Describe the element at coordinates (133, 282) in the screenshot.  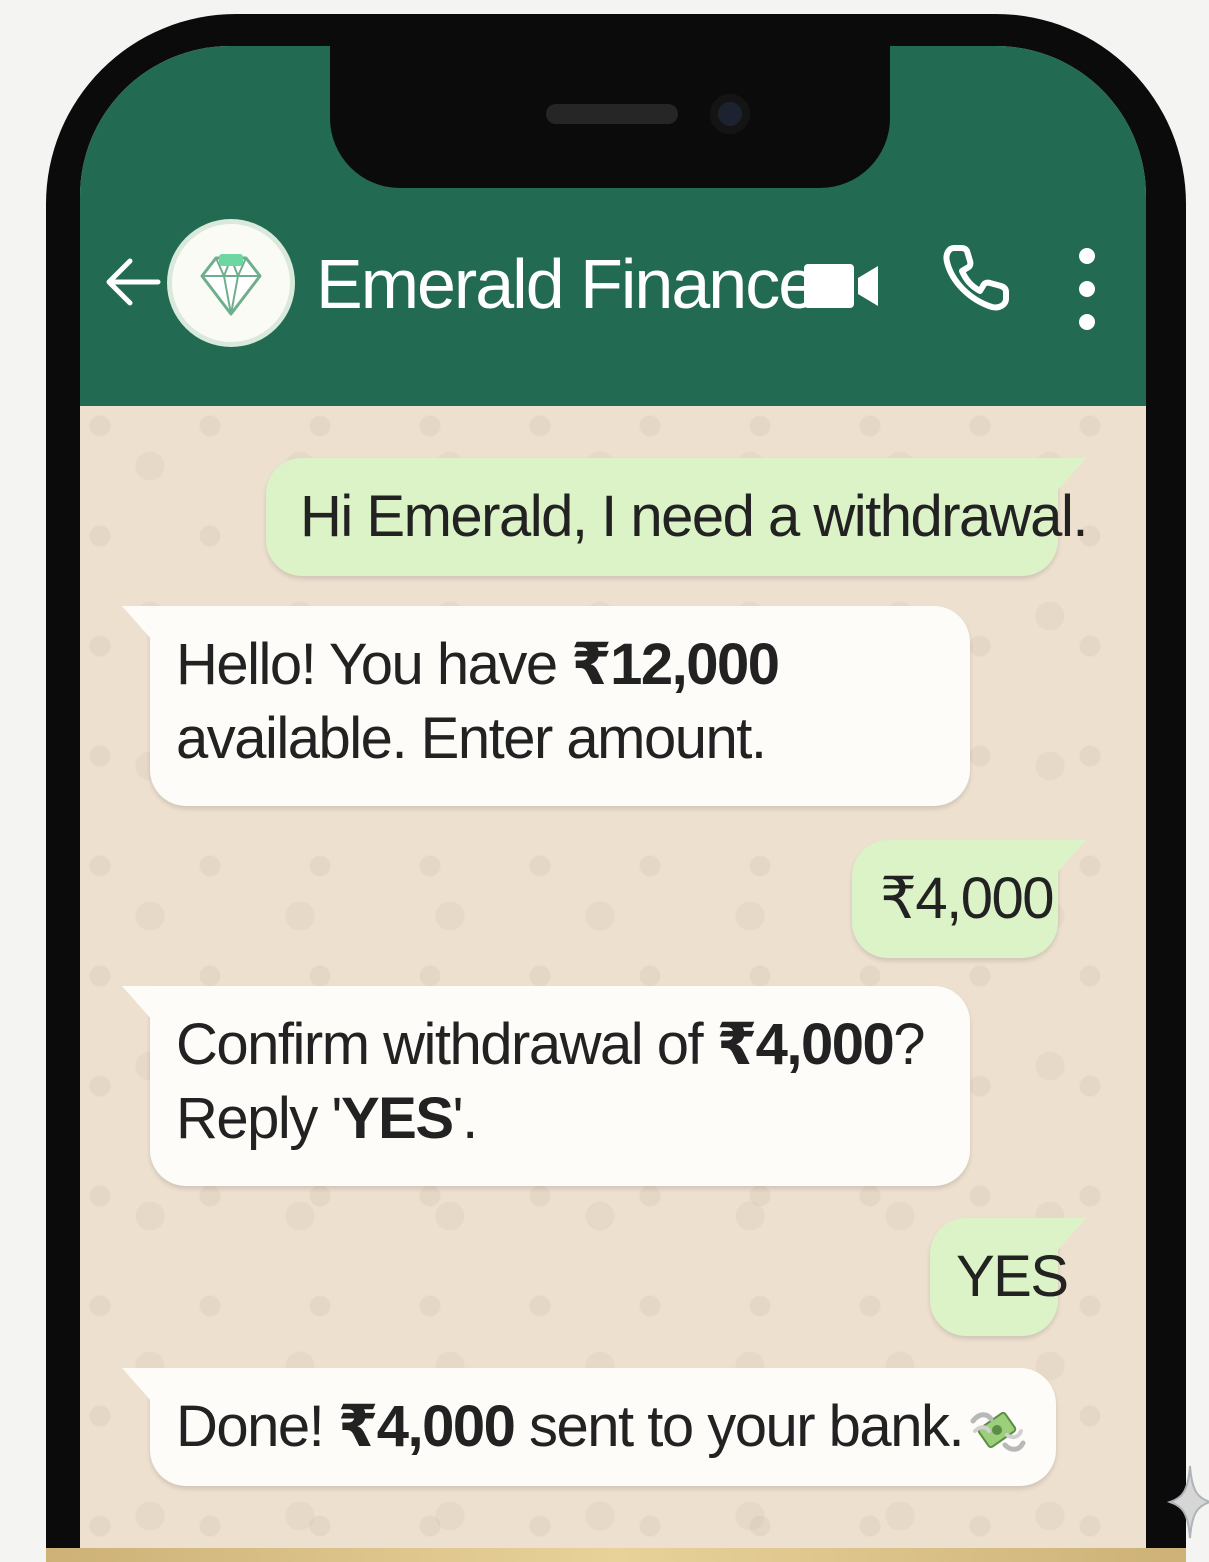
I see `arrow-left-icon` at that location.